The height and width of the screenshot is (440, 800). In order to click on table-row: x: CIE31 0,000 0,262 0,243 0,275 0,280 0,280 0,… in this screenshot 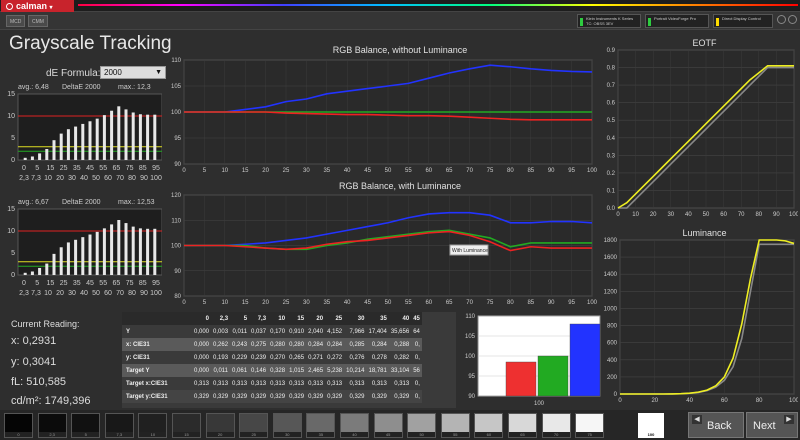, I will do `click(272, 344)`.